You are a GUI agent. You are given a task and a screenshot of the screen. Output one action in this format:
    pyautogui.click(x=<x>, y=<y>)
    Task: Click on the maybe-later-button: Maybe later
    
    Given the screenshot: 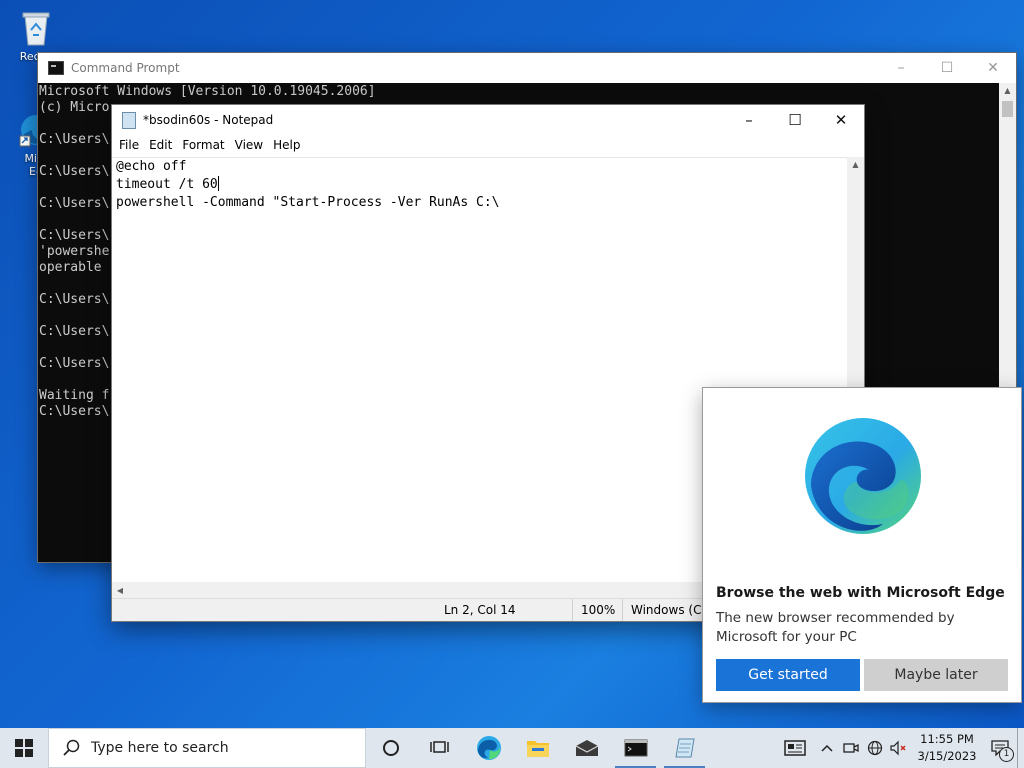 What is the action you would take?
    pyautogui.click(x=936, y=675)
    